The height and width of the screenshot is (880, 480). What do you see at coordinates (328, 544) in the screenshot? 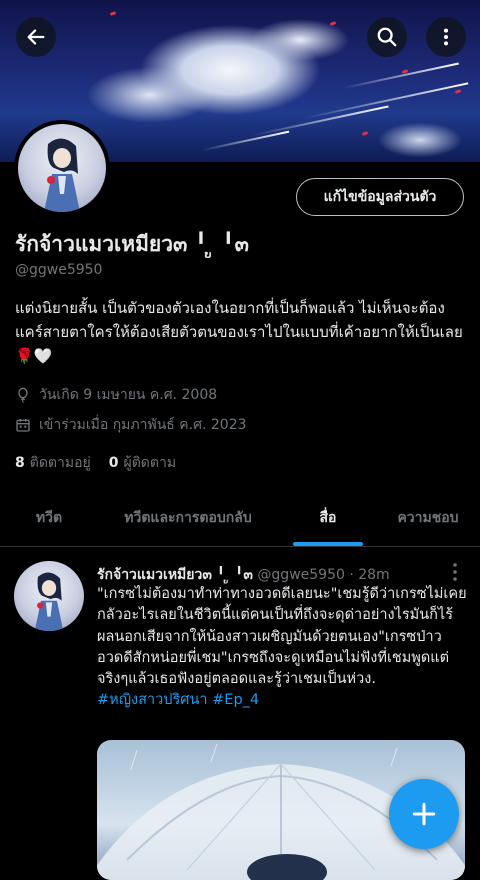
I see `active-tab-indicator` at bounding box center [328, 544].